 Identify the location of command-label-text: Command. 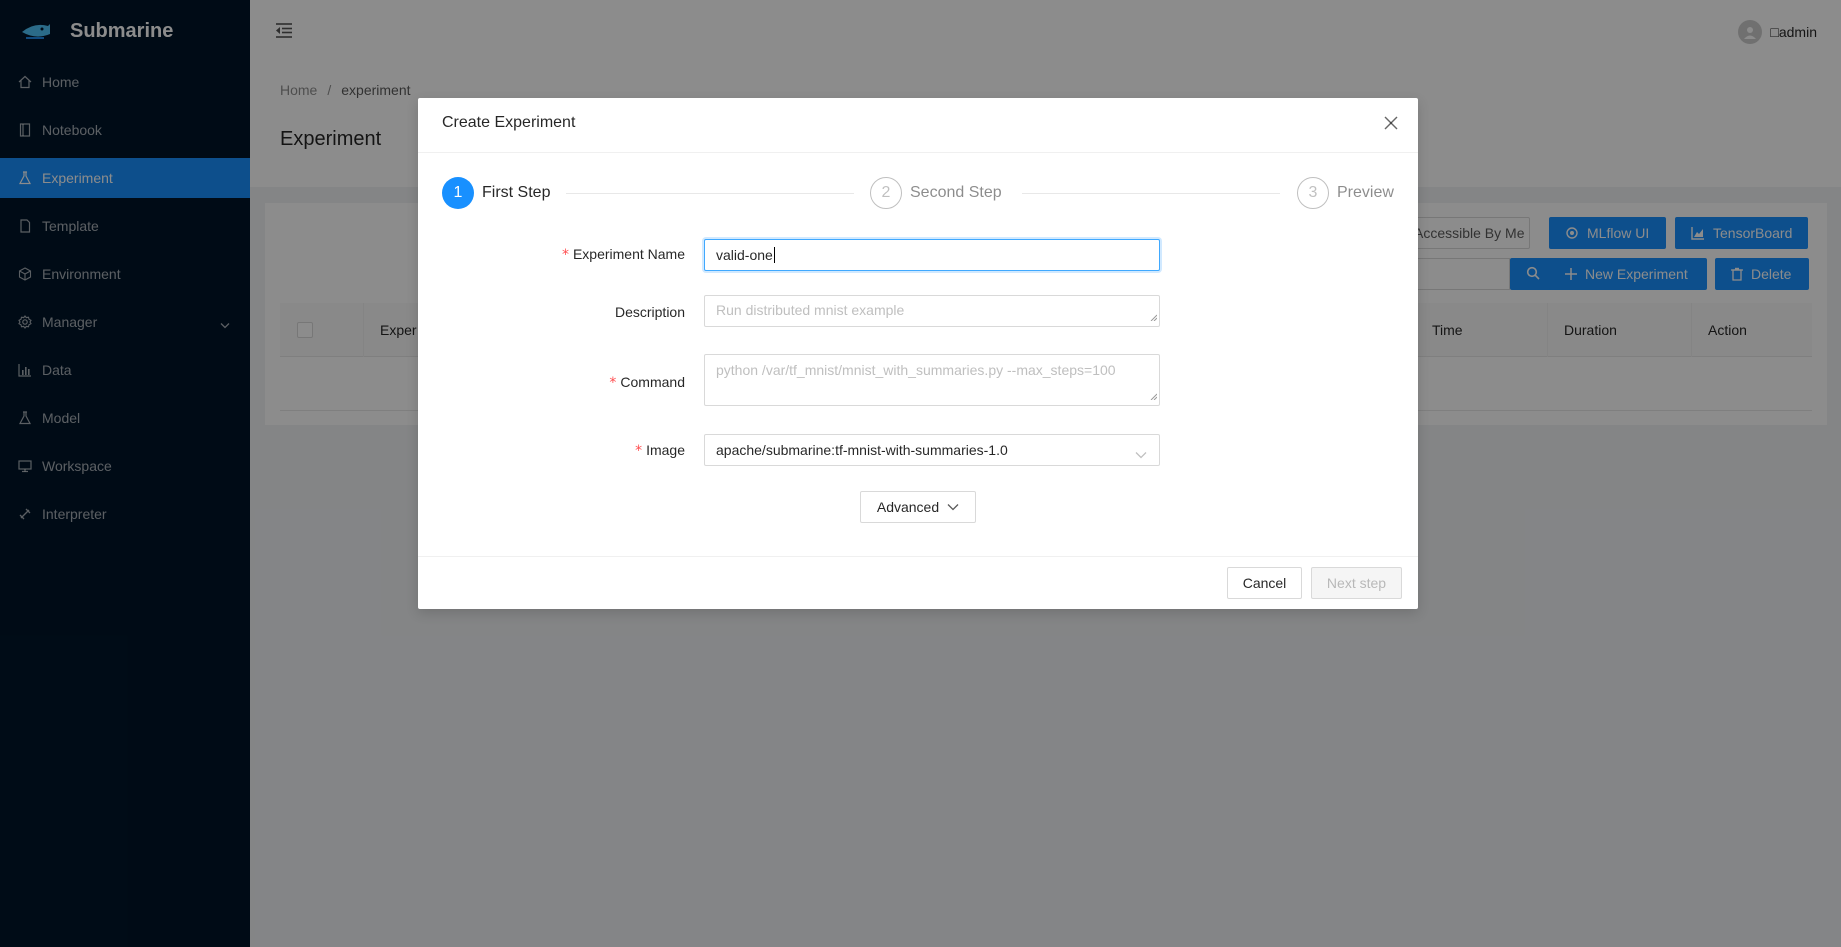
(652, 382).